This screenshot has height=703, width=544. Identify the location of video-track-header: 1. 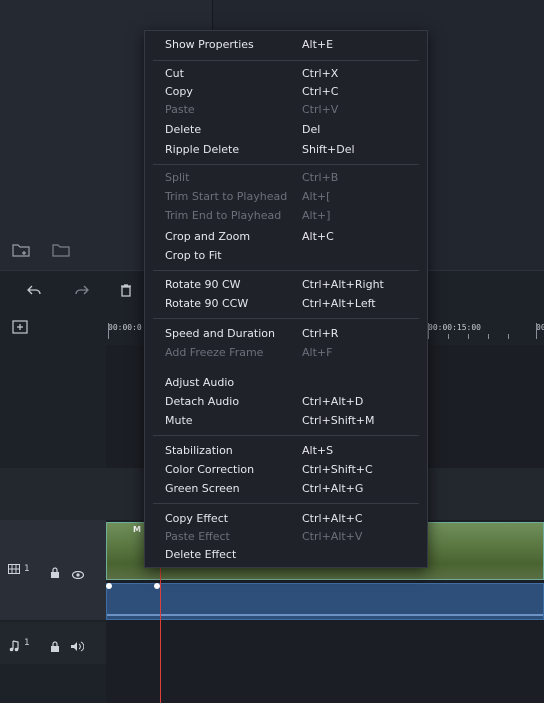
(53, 570).